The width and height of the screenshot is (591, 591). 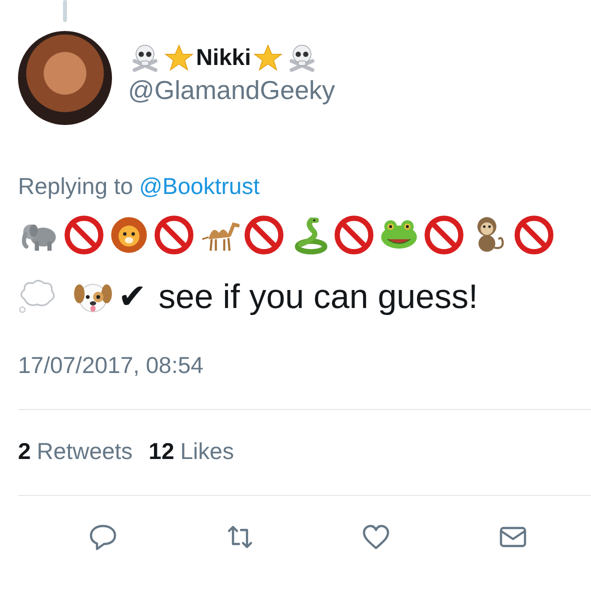 I want to click on check-mark: ✔, so click(x=132, y=297).